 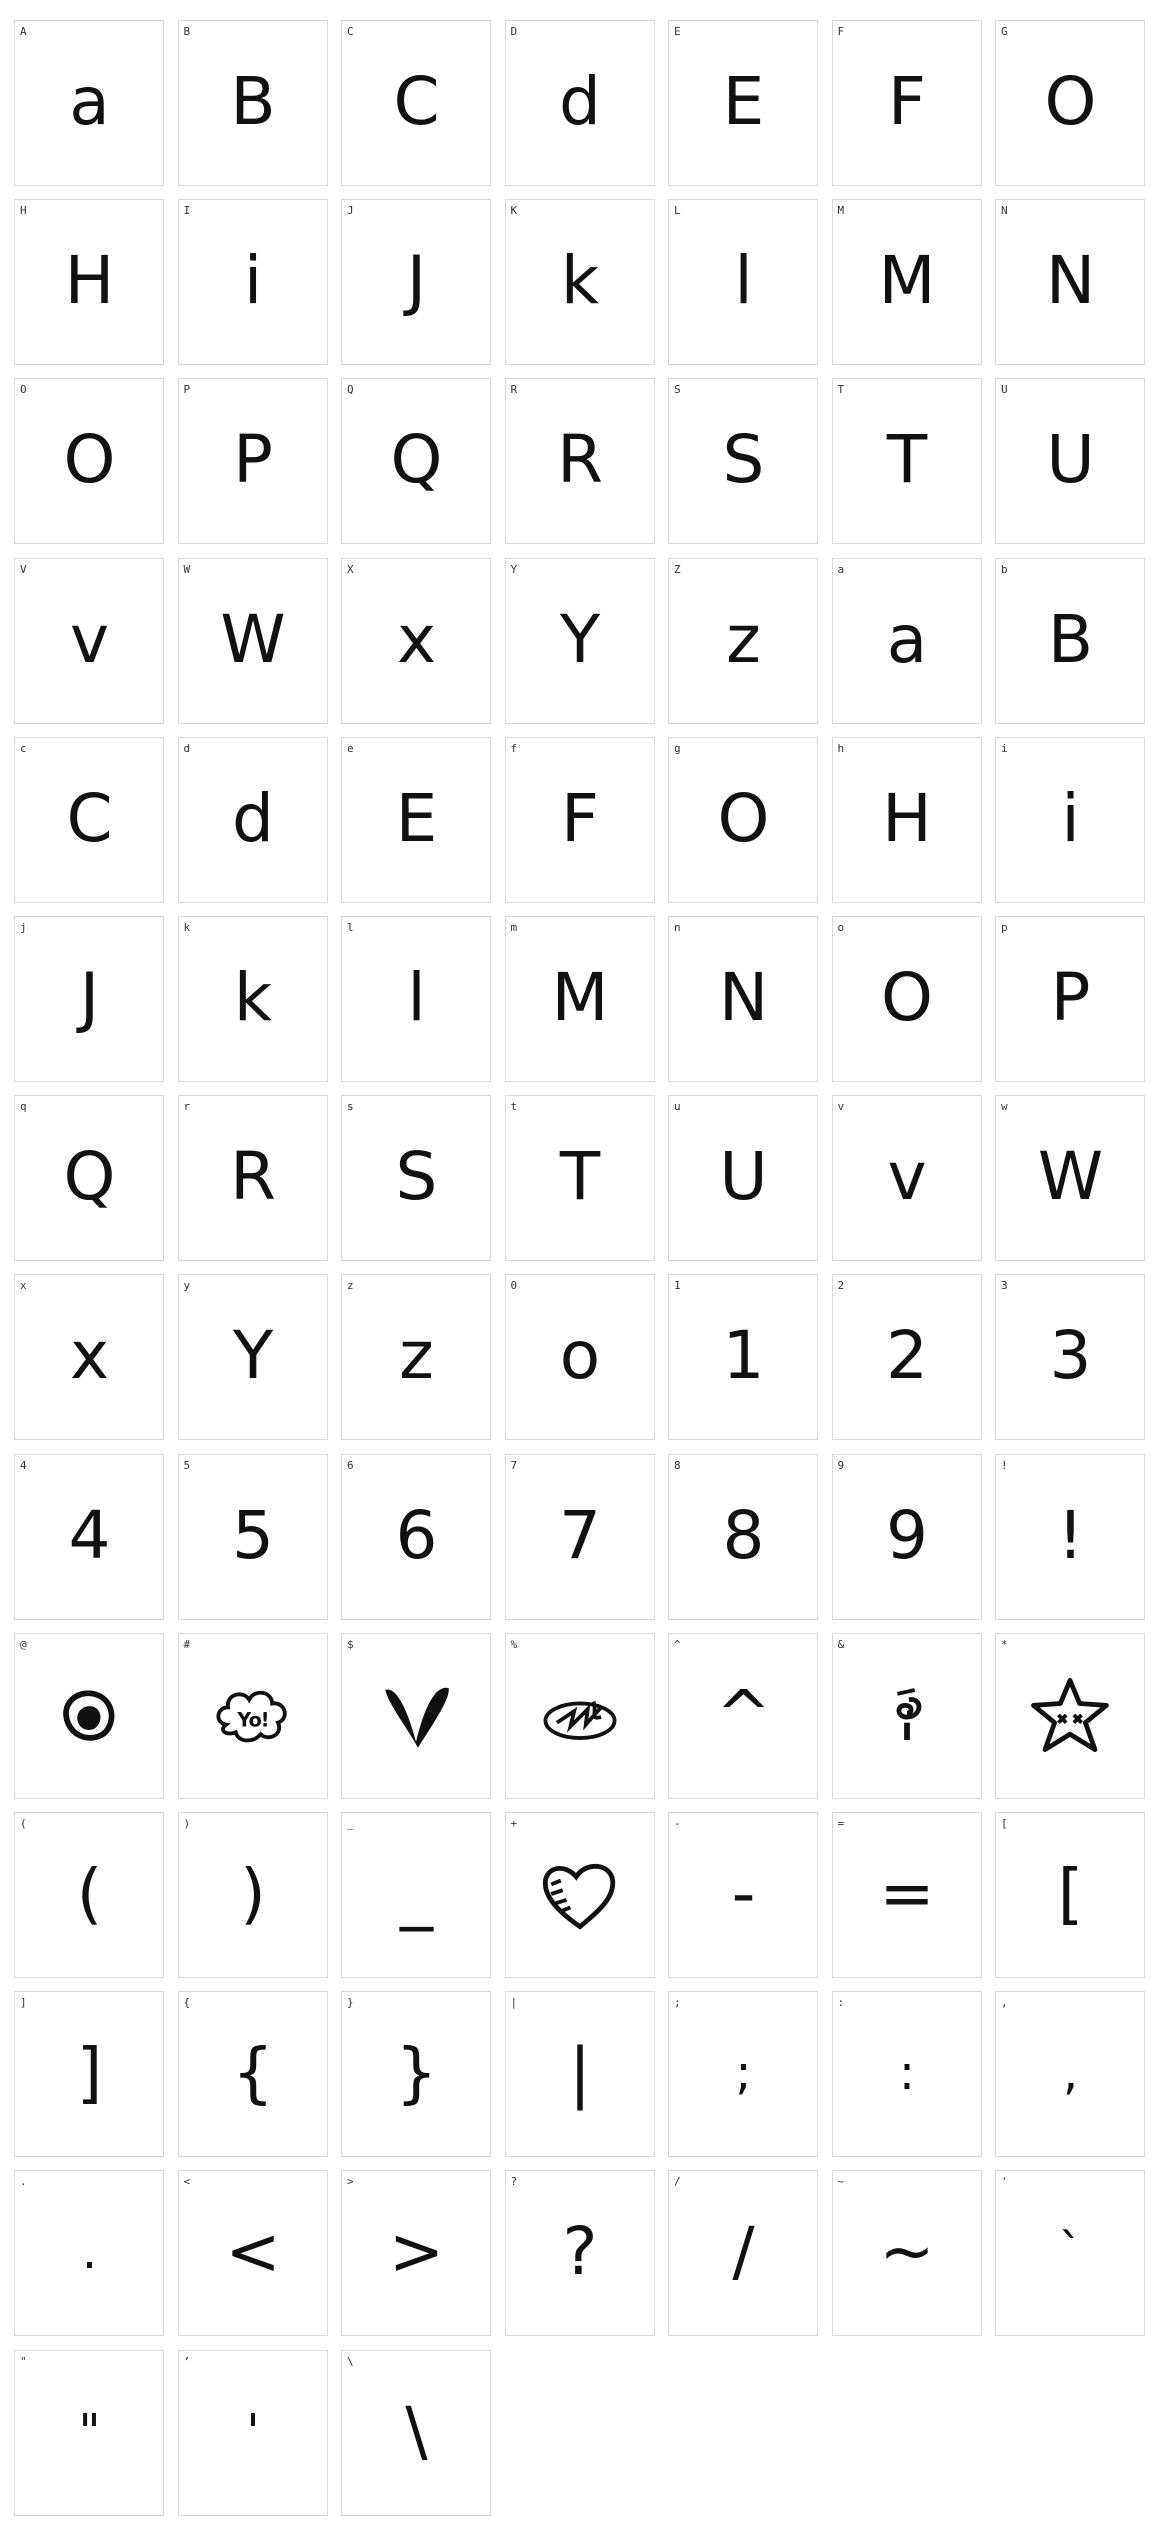 I want to click on glyph-cell: fF, so click(x=579, y=819).